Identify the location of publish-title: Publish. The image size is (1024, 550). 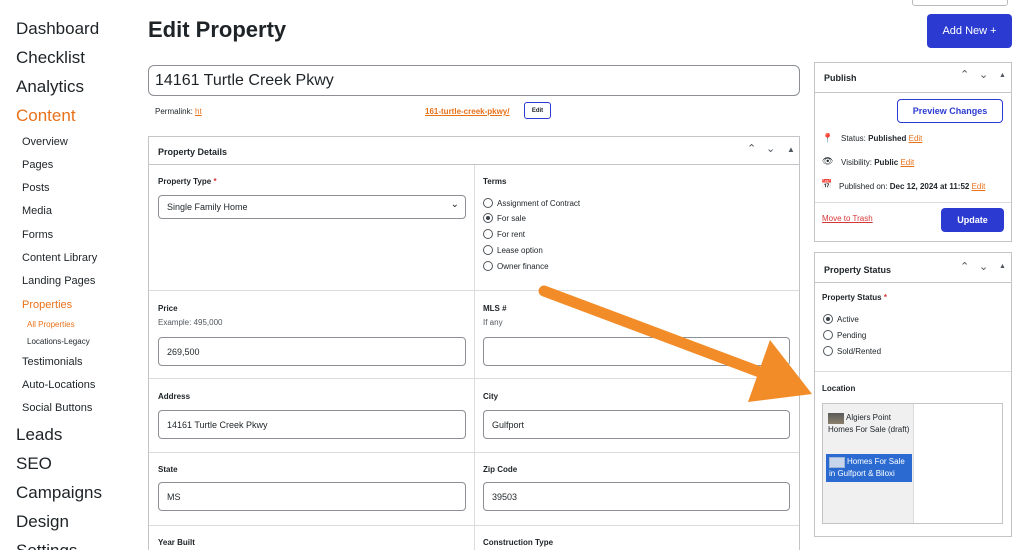
(840, 78).